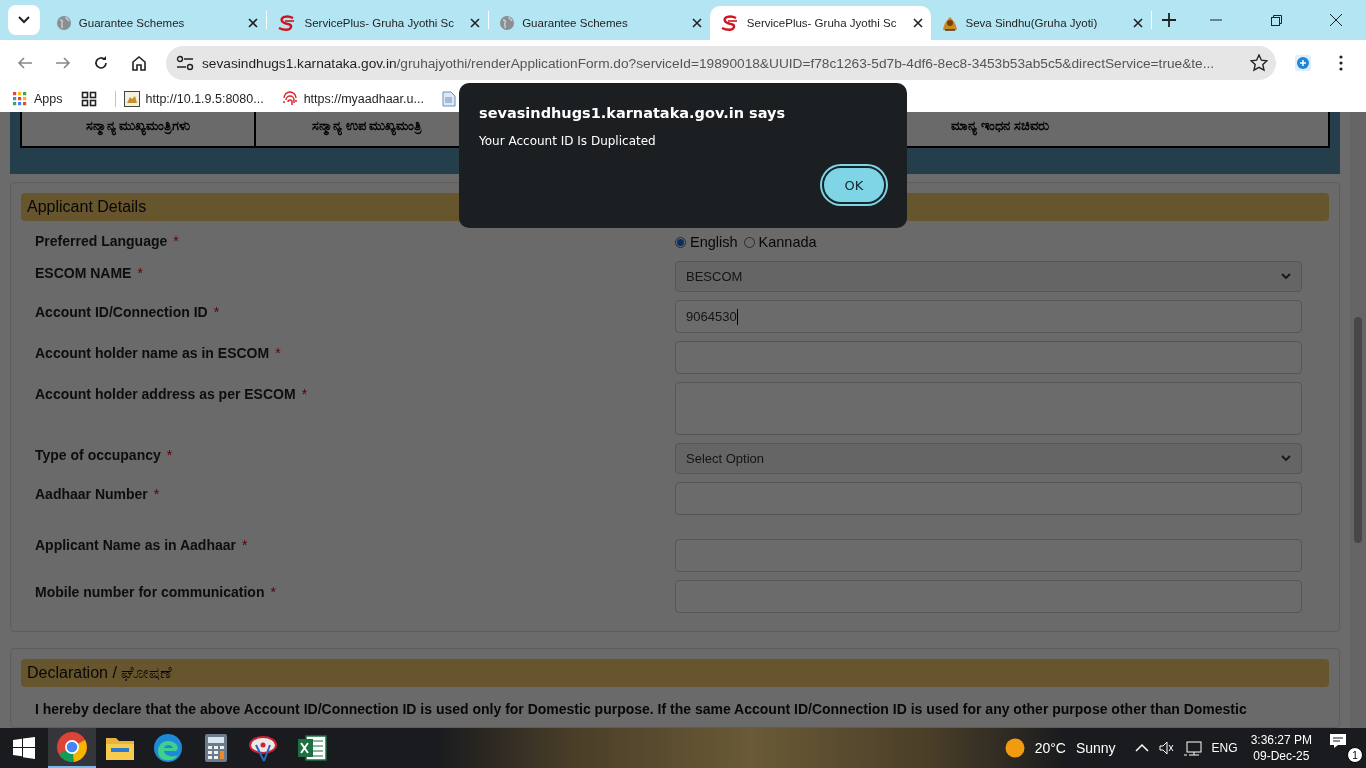 This screenshot has width=1366, height=768. I want to click on excel-icon, so click(312, 748).